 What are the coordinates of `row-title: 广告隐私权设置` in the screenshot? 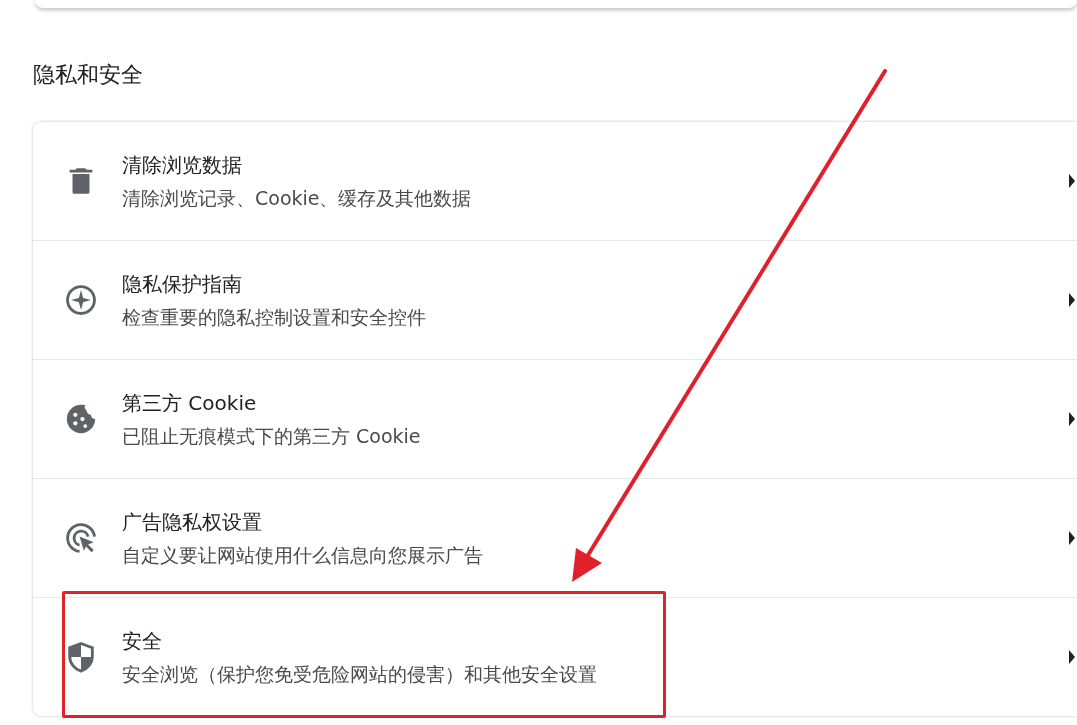 It's located at (192, 522).